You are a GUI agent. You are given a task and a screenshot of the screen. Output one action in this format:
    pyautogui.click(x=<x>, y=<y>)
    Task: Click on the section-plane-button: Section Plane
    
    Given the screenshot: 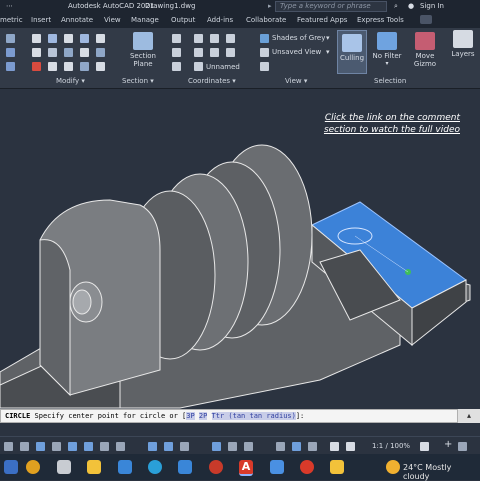 What is the action you would take?
    pyautogui.click(x=143, y=50)
    